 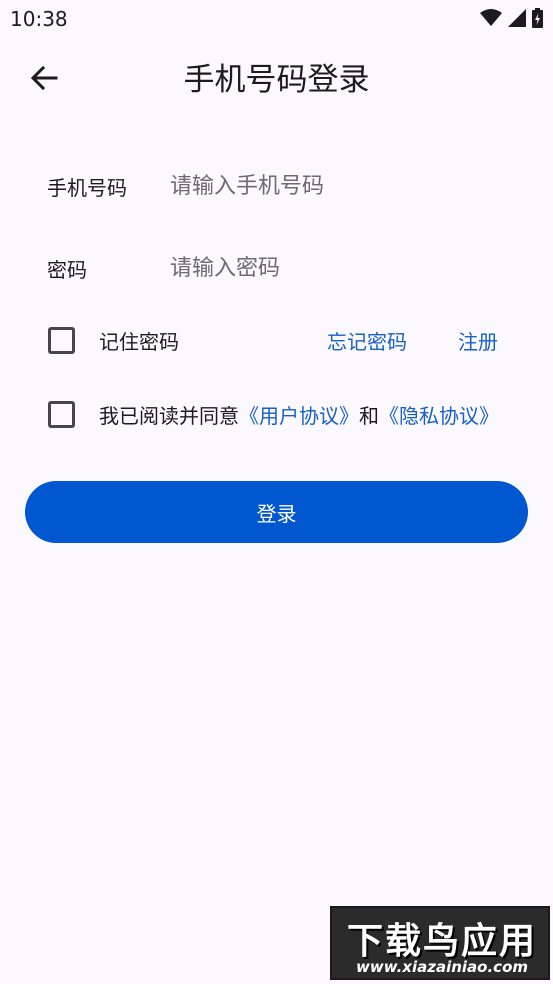 I want to click on watermark-url: www.xiazainiao.com, so click(x=442, y=967).